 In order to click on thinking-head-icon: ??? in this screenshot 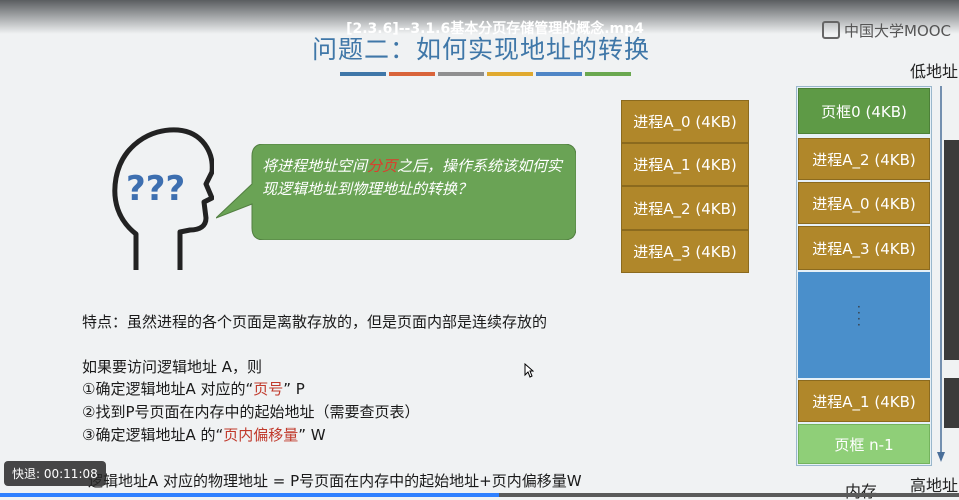, I will do `click(163, 198)`.